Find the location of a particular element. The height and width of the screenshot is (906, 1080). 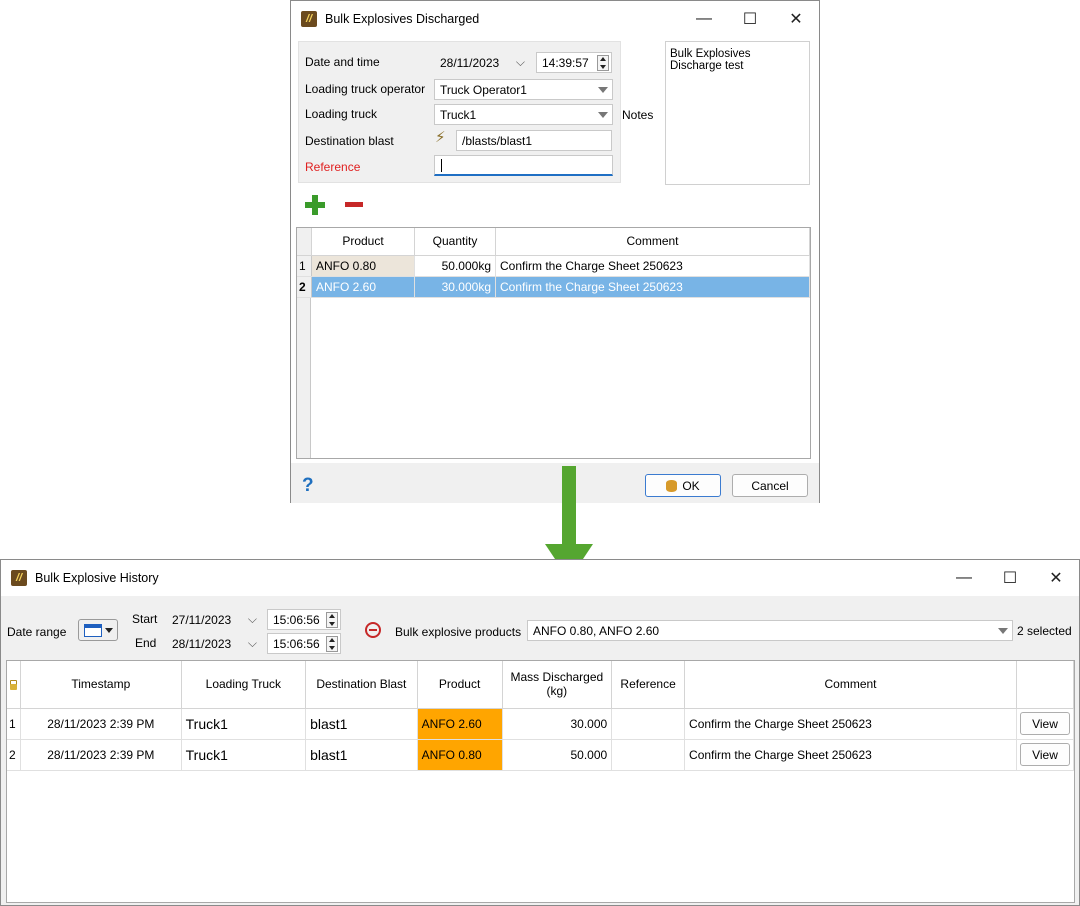

history-title: Bulk Explosive History is located at coordinates (97, 578).